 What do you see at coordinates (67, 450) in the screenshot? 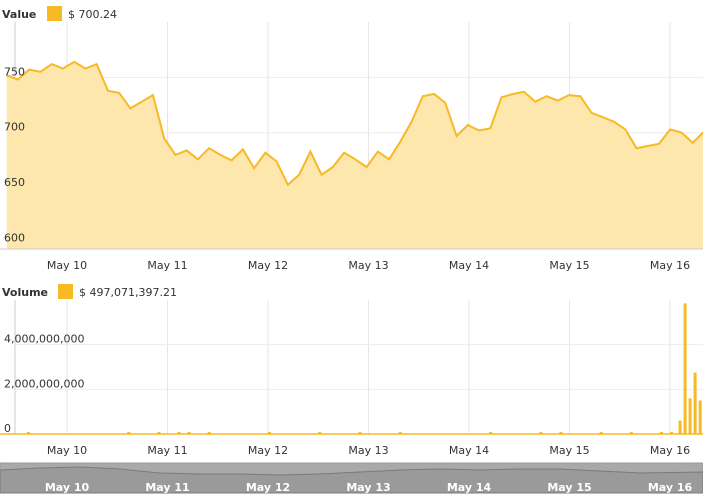
I see `volume-x-tick: May 10` at bounding box center [67, 450].